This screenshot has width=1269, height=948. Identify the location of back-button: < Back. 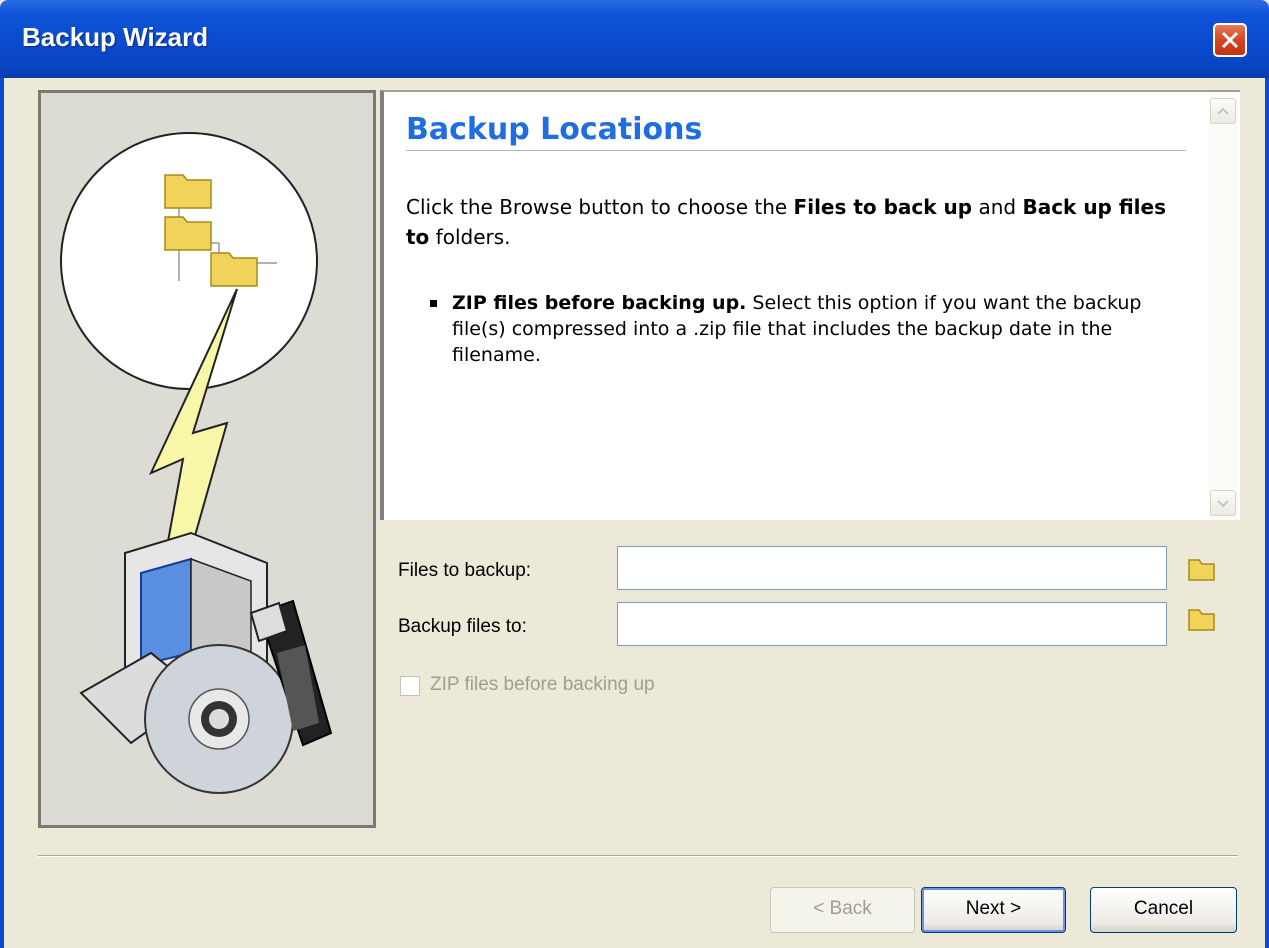
(842, 910).